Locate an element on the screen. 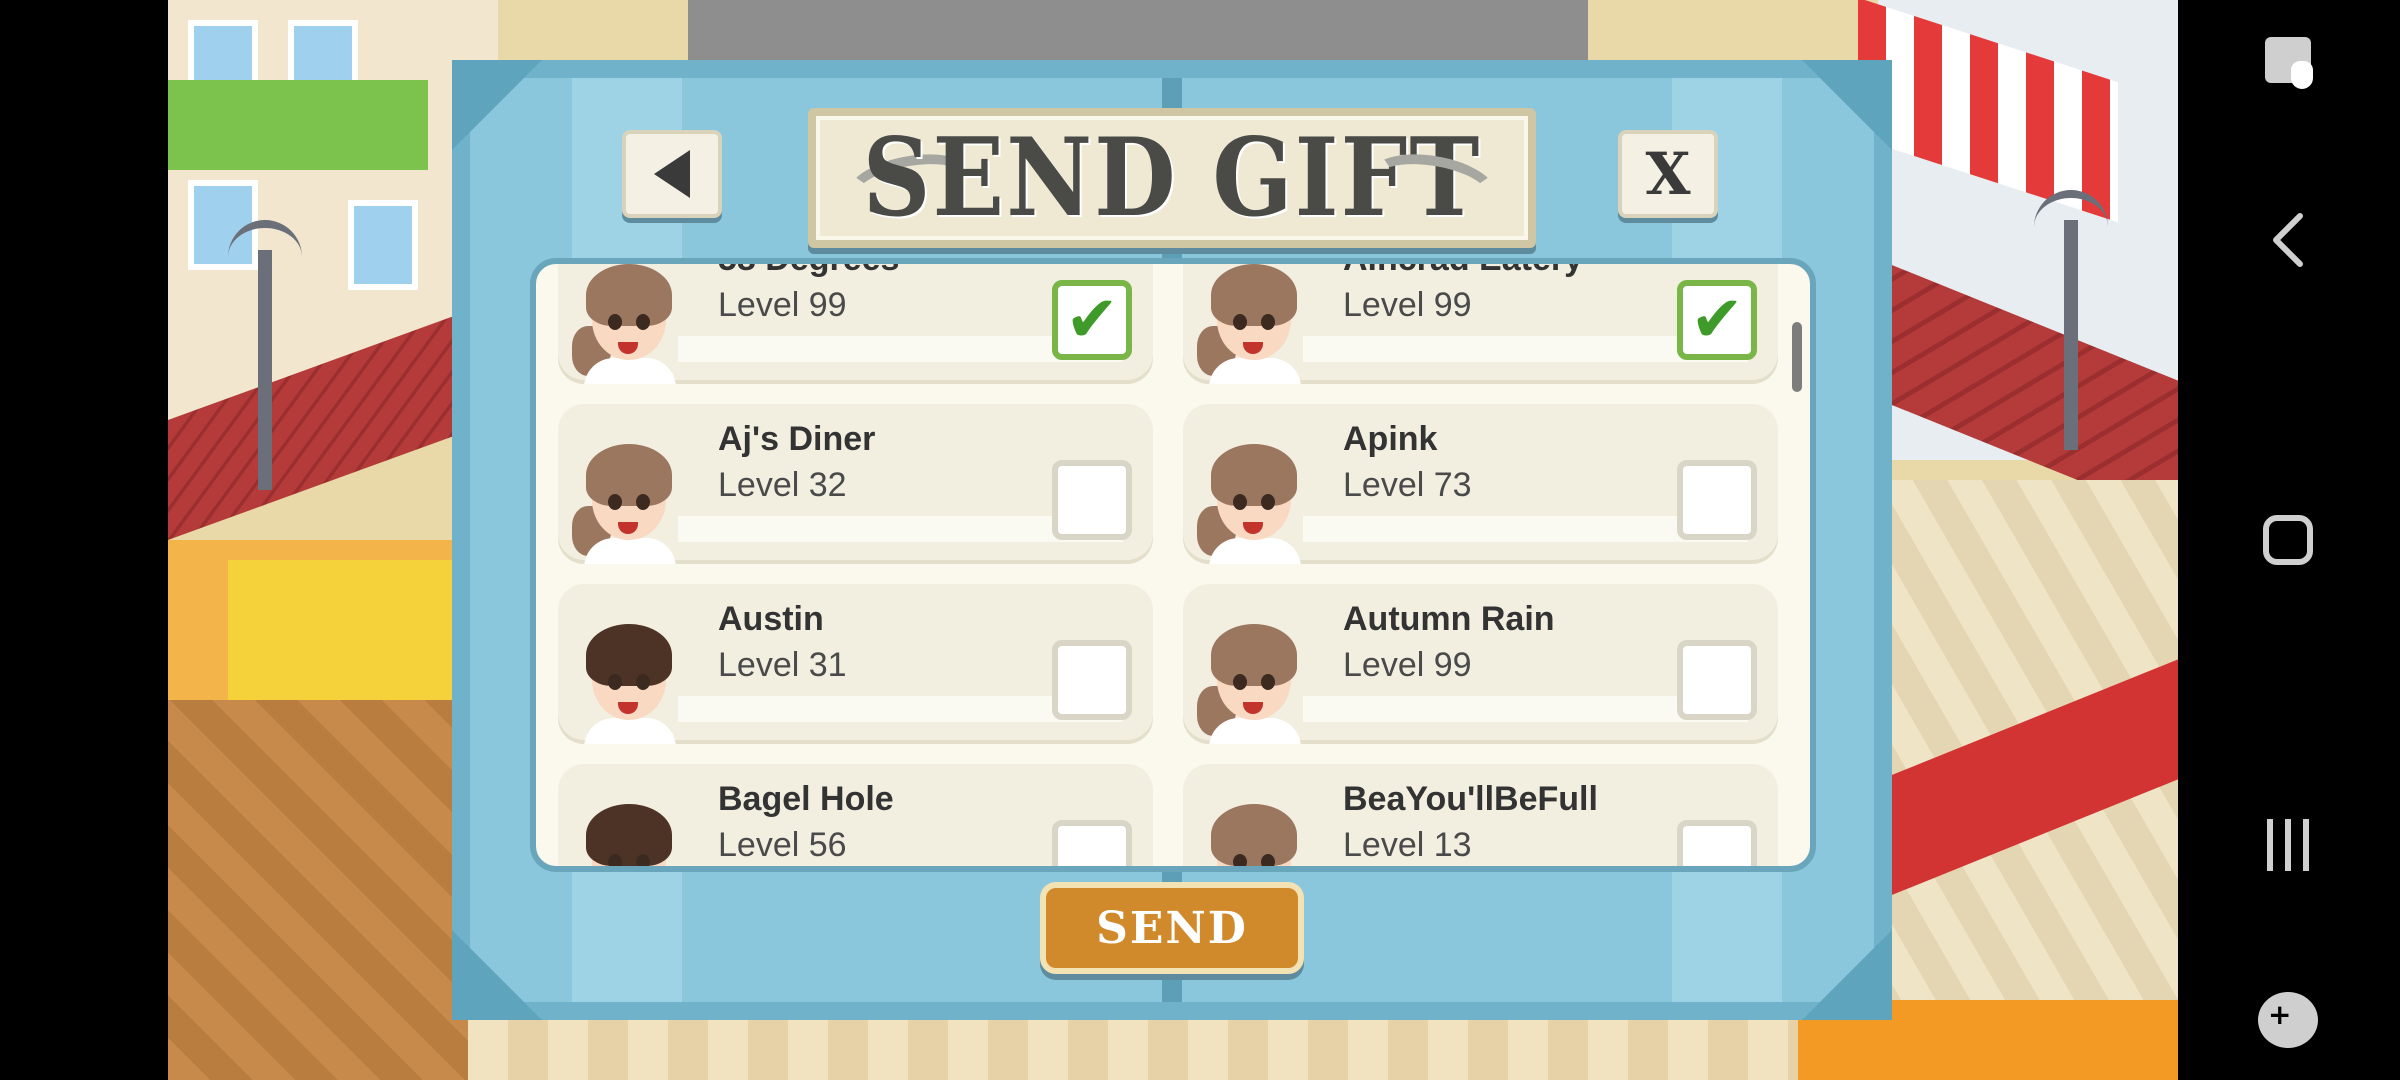  friend-level: Level 56 is located at coordinates (782, 845).